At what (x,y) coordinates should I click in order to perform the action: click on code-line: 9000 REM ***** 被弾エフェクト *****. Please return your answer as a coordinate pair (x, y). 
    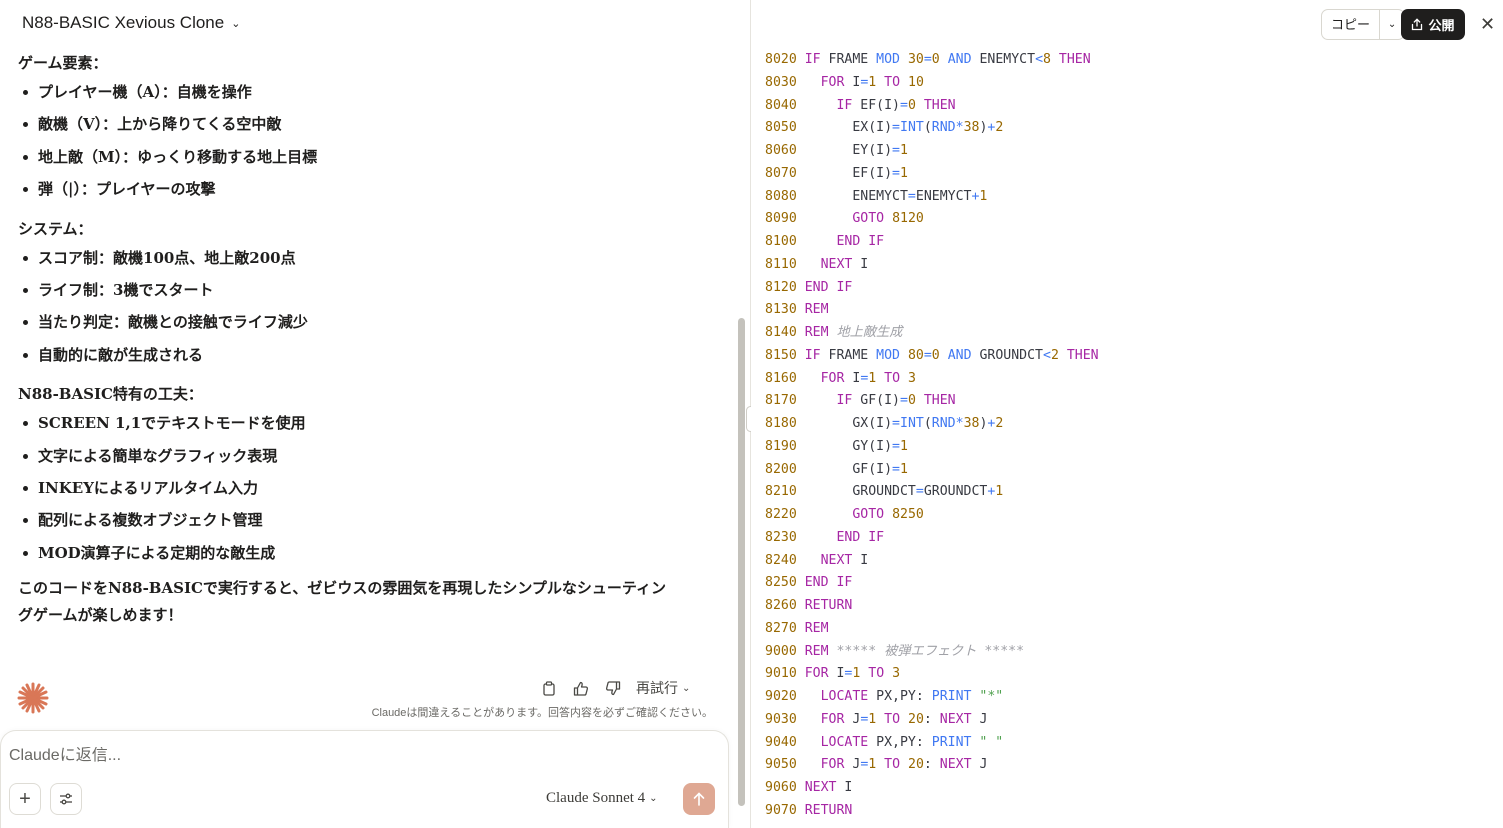
    Looking at the image, I should click on (932, 652).